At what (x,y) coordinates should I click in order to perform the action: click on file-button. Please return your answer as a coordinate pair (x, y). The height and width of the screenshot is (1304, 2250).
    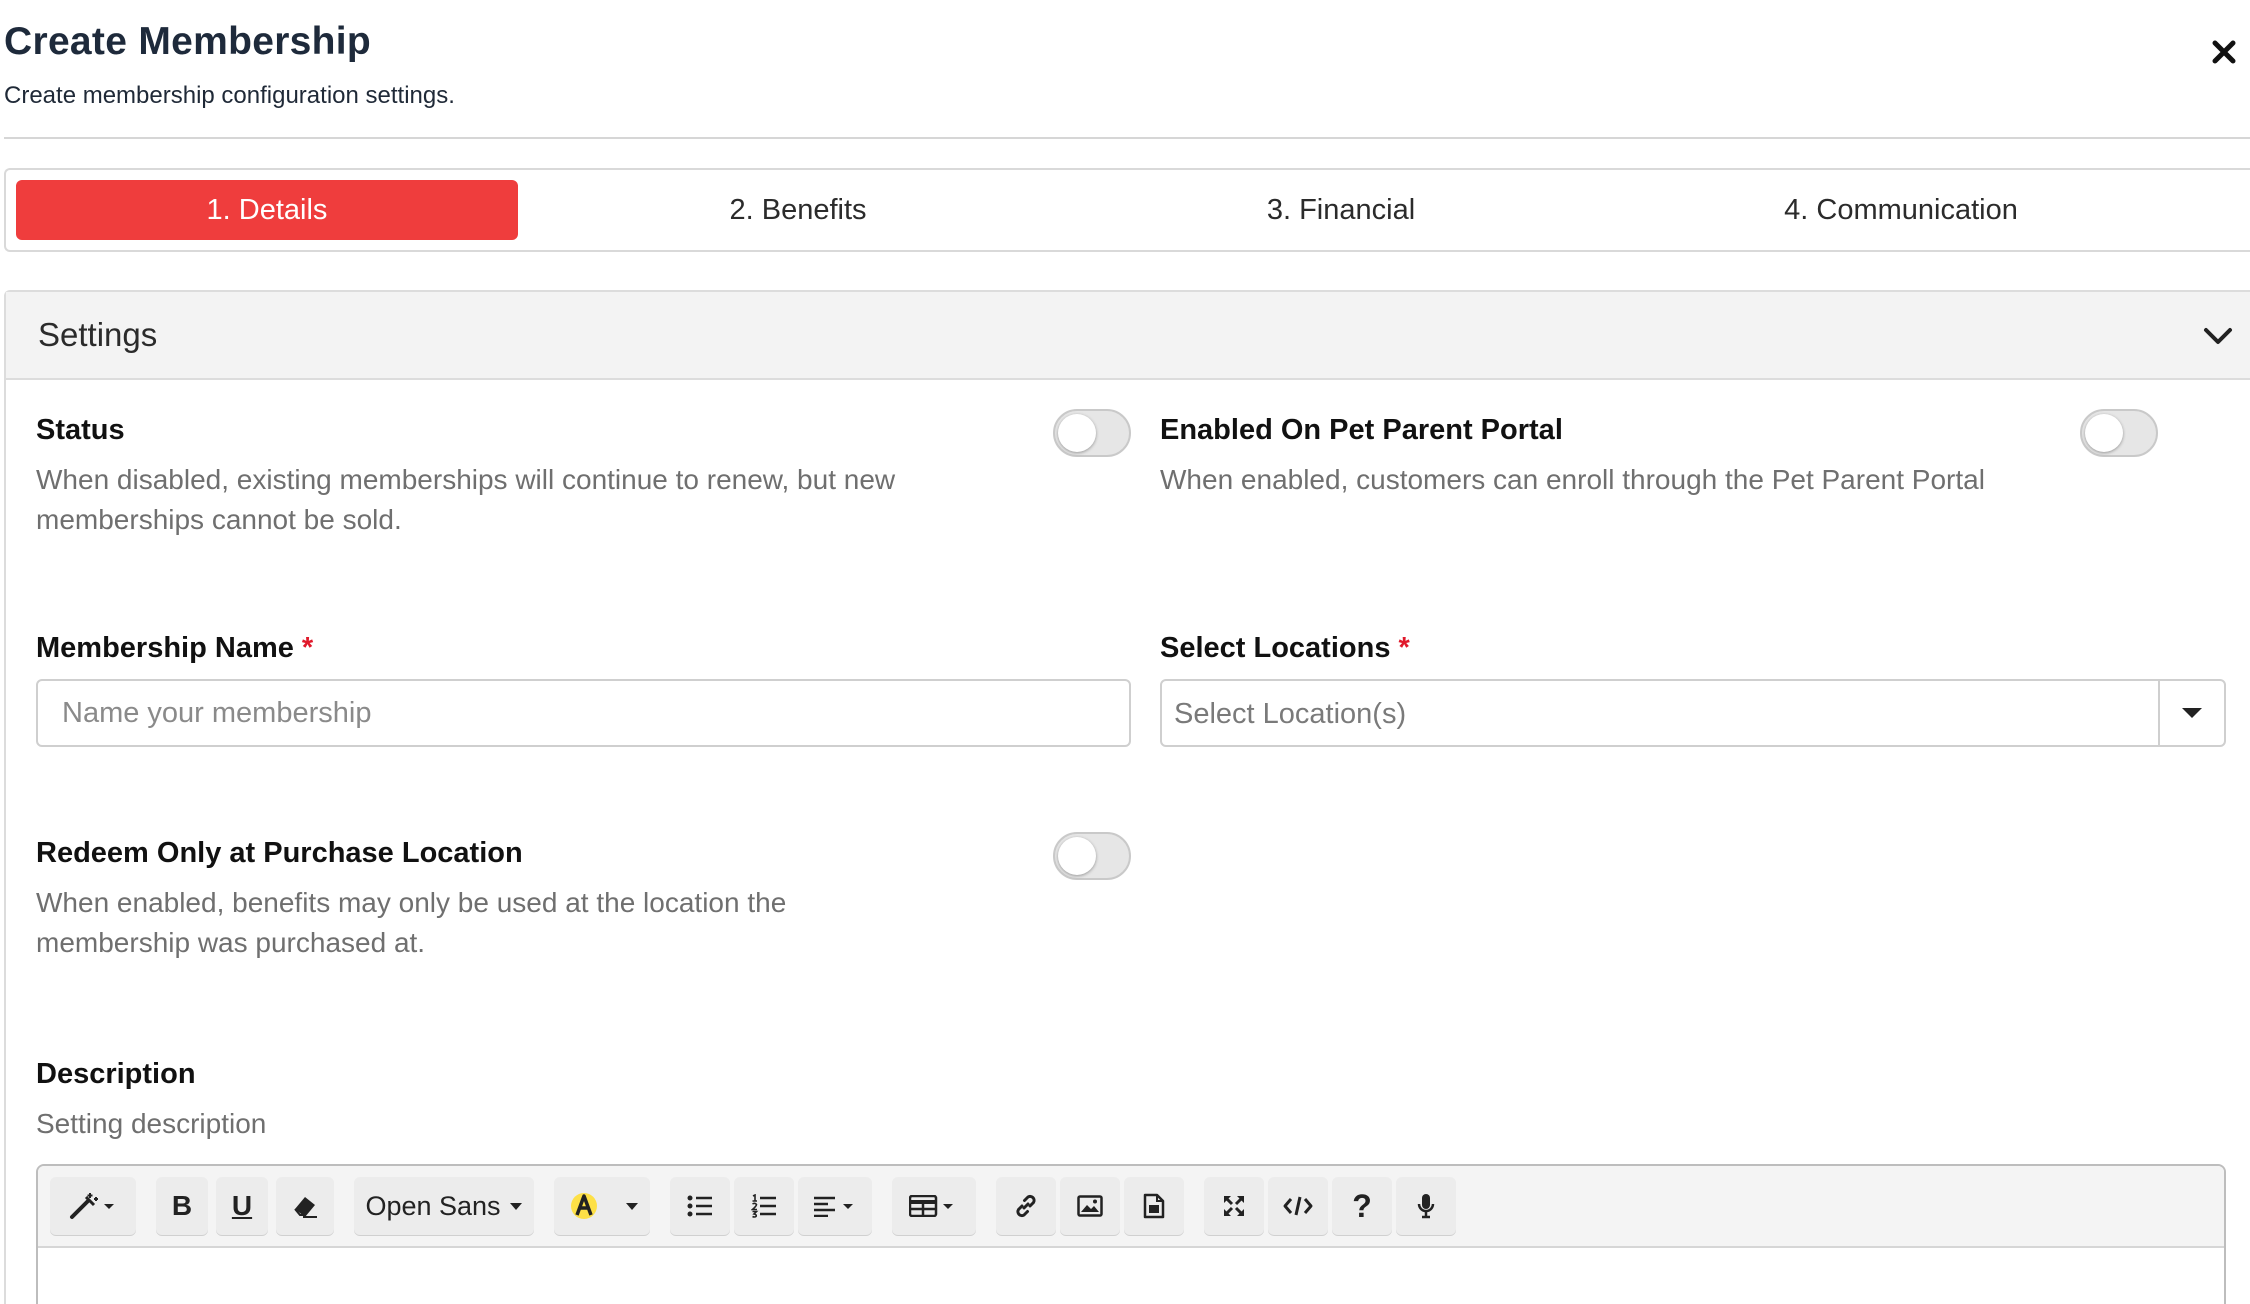
    Looking at the image, I should click on (1154, 1206).